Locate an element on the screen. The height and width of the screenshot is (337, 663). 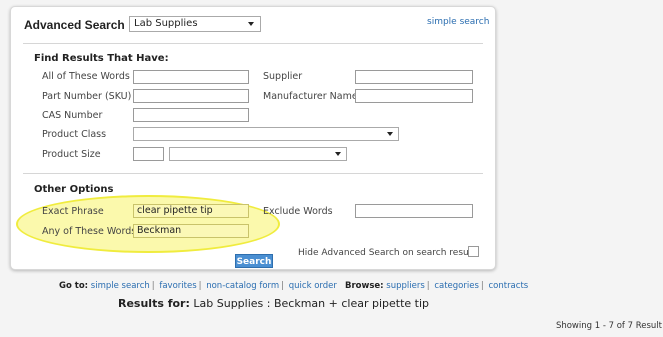
exact-phrase-input: clear pipette tip is located at coordinates (191, 211).